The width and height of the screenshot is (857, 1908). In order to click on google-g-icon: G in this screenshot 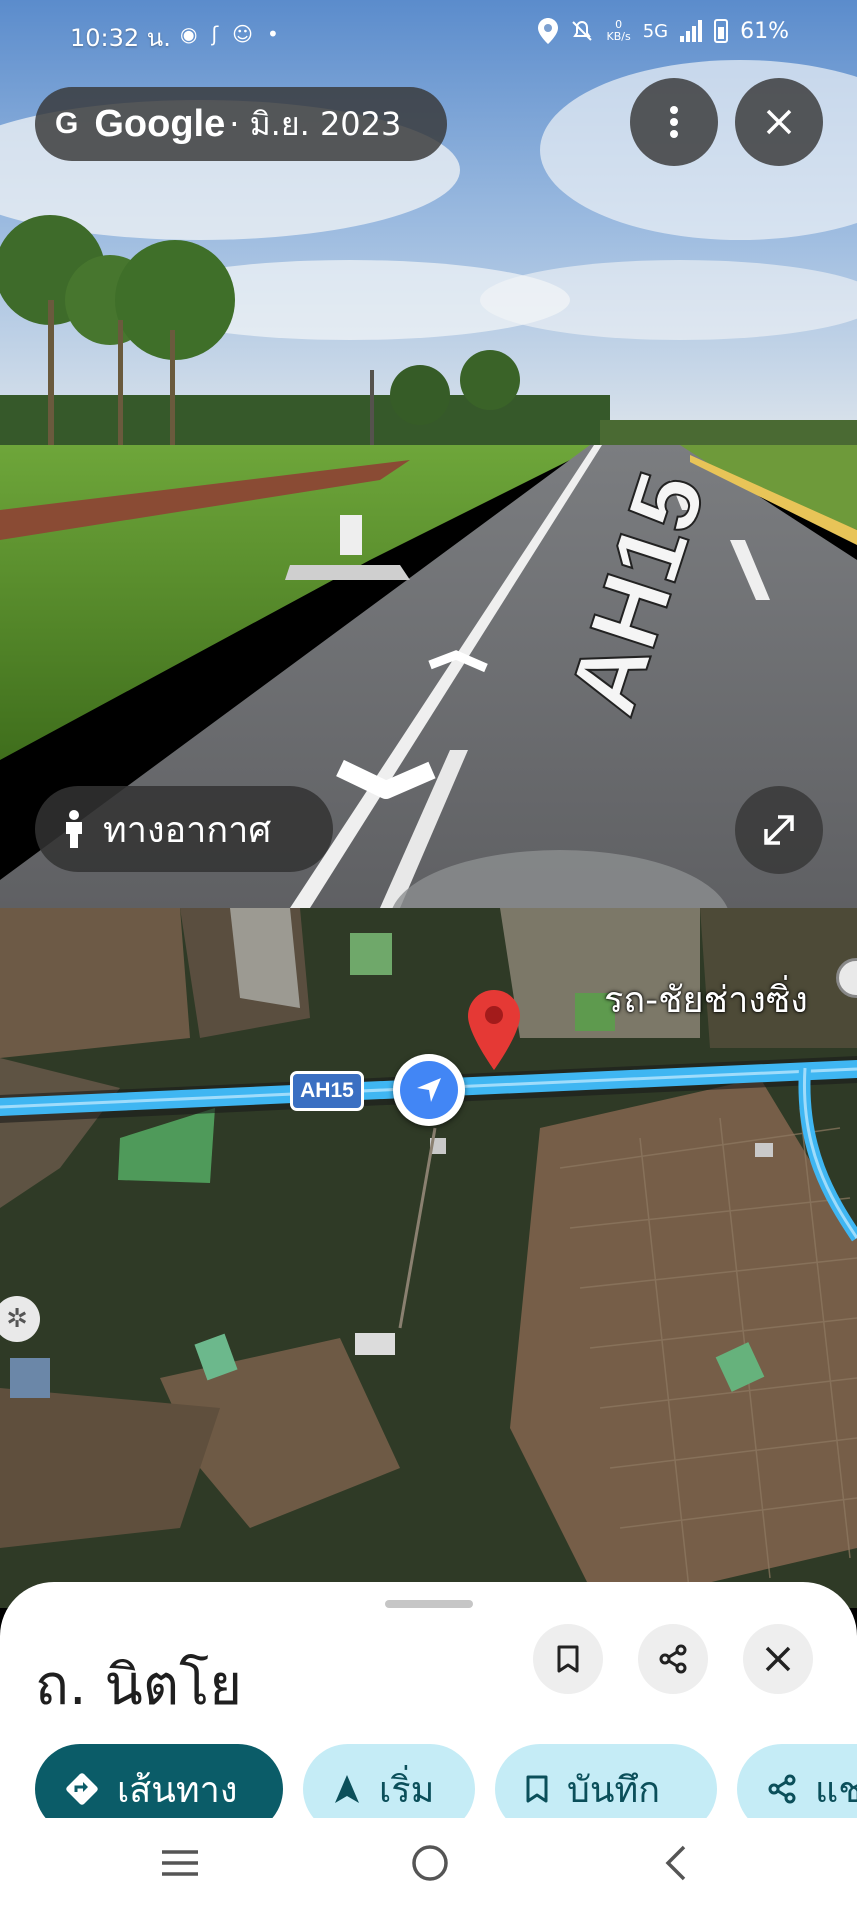, I will do `click(67, 123)`.